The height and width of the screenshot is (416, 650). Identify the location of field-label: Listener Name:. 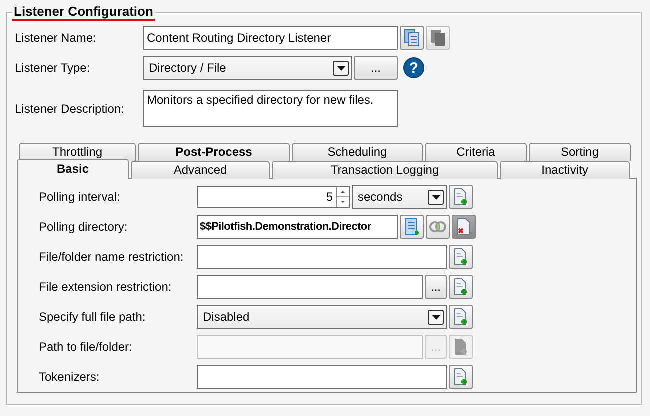
(56, 38).